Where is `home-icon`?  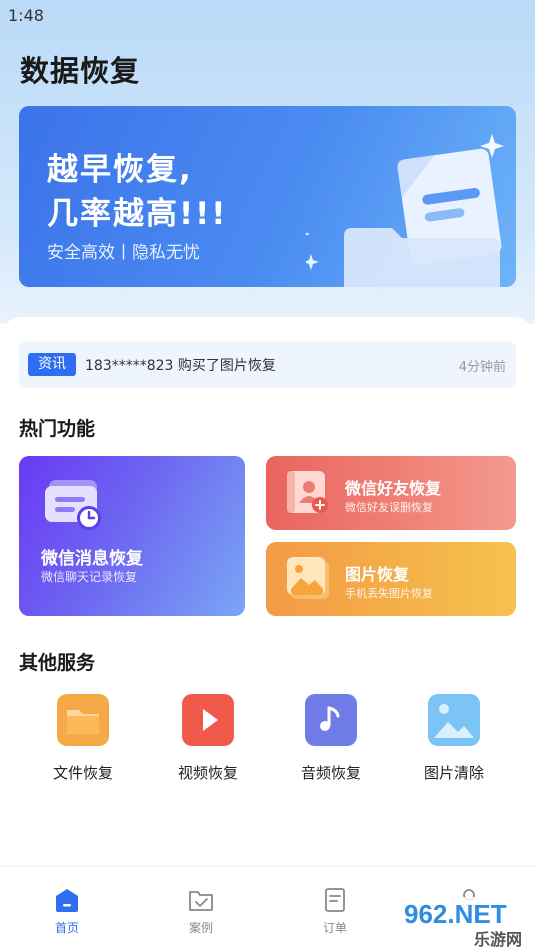 home-icon is located at coordinates (67, 900).